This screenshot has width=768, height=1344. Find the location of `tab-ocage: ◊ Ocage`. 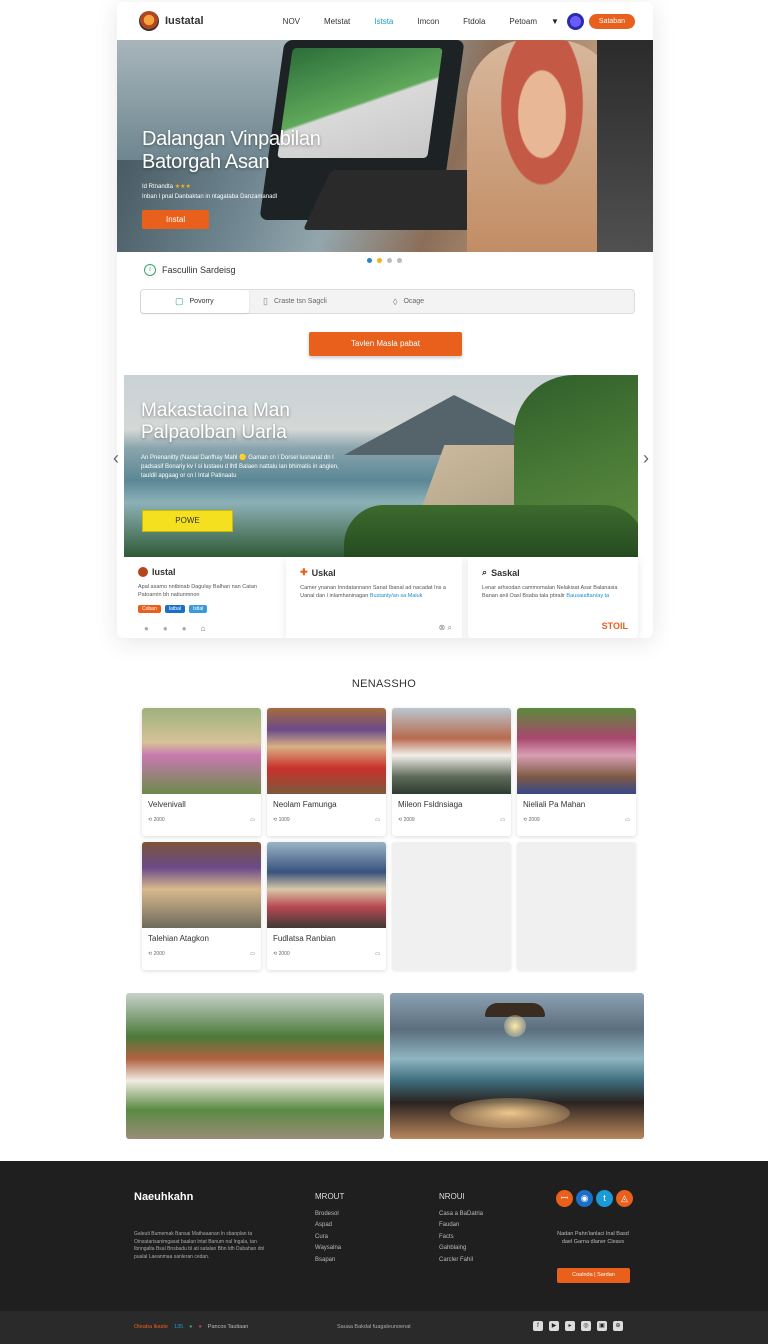

tab-ocage: ◊ Ocage is located at coordinates (444, 301).